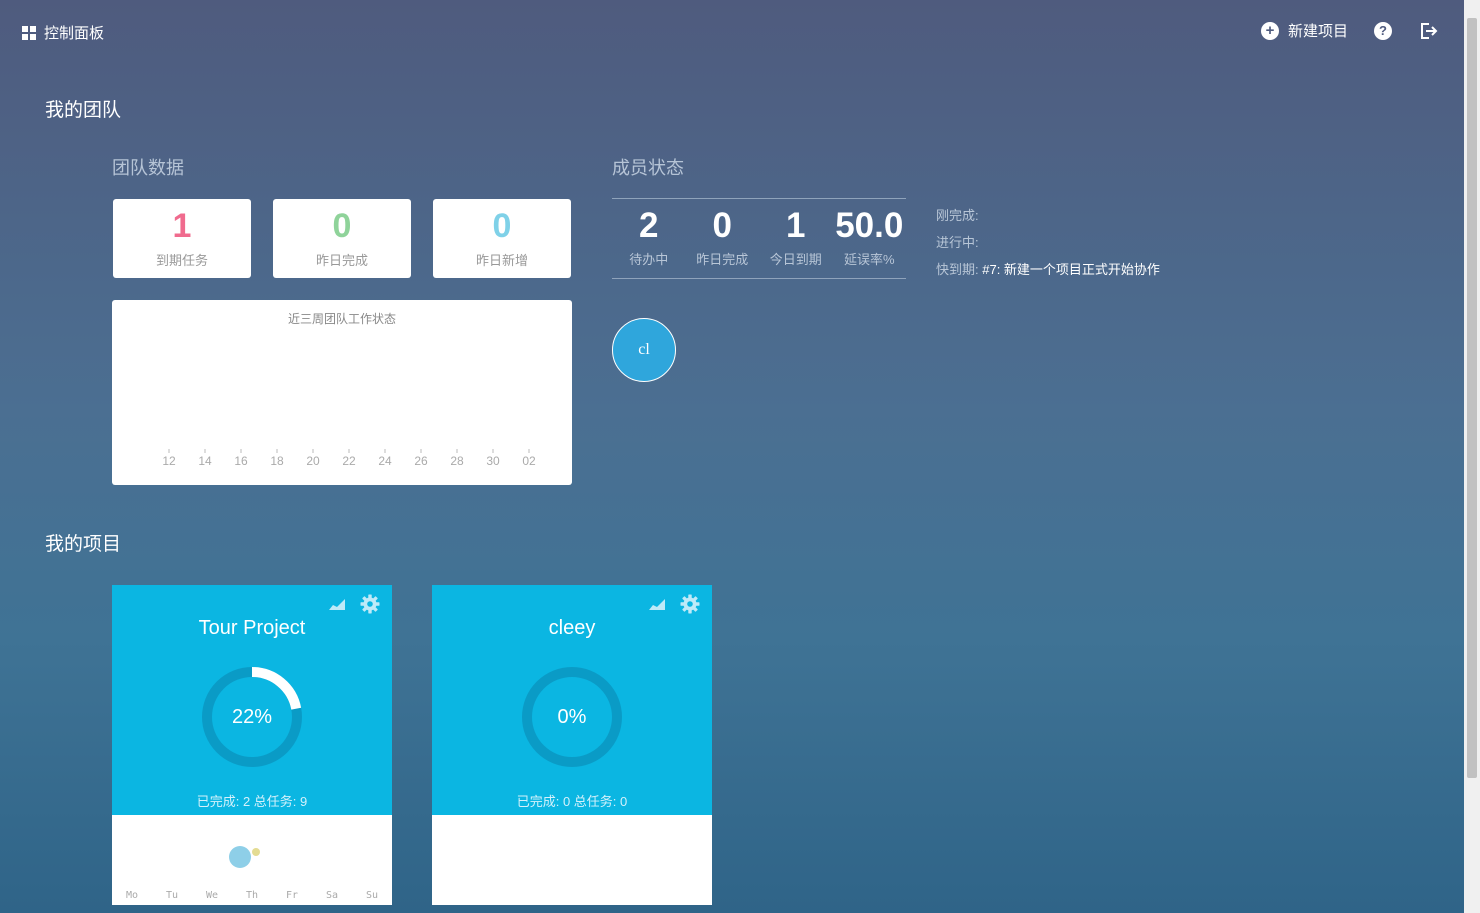 This screenshot has width=1480, height=913. I want to click on stat-card-new-yesterday: 0 昨日新增, so click(502, 238).